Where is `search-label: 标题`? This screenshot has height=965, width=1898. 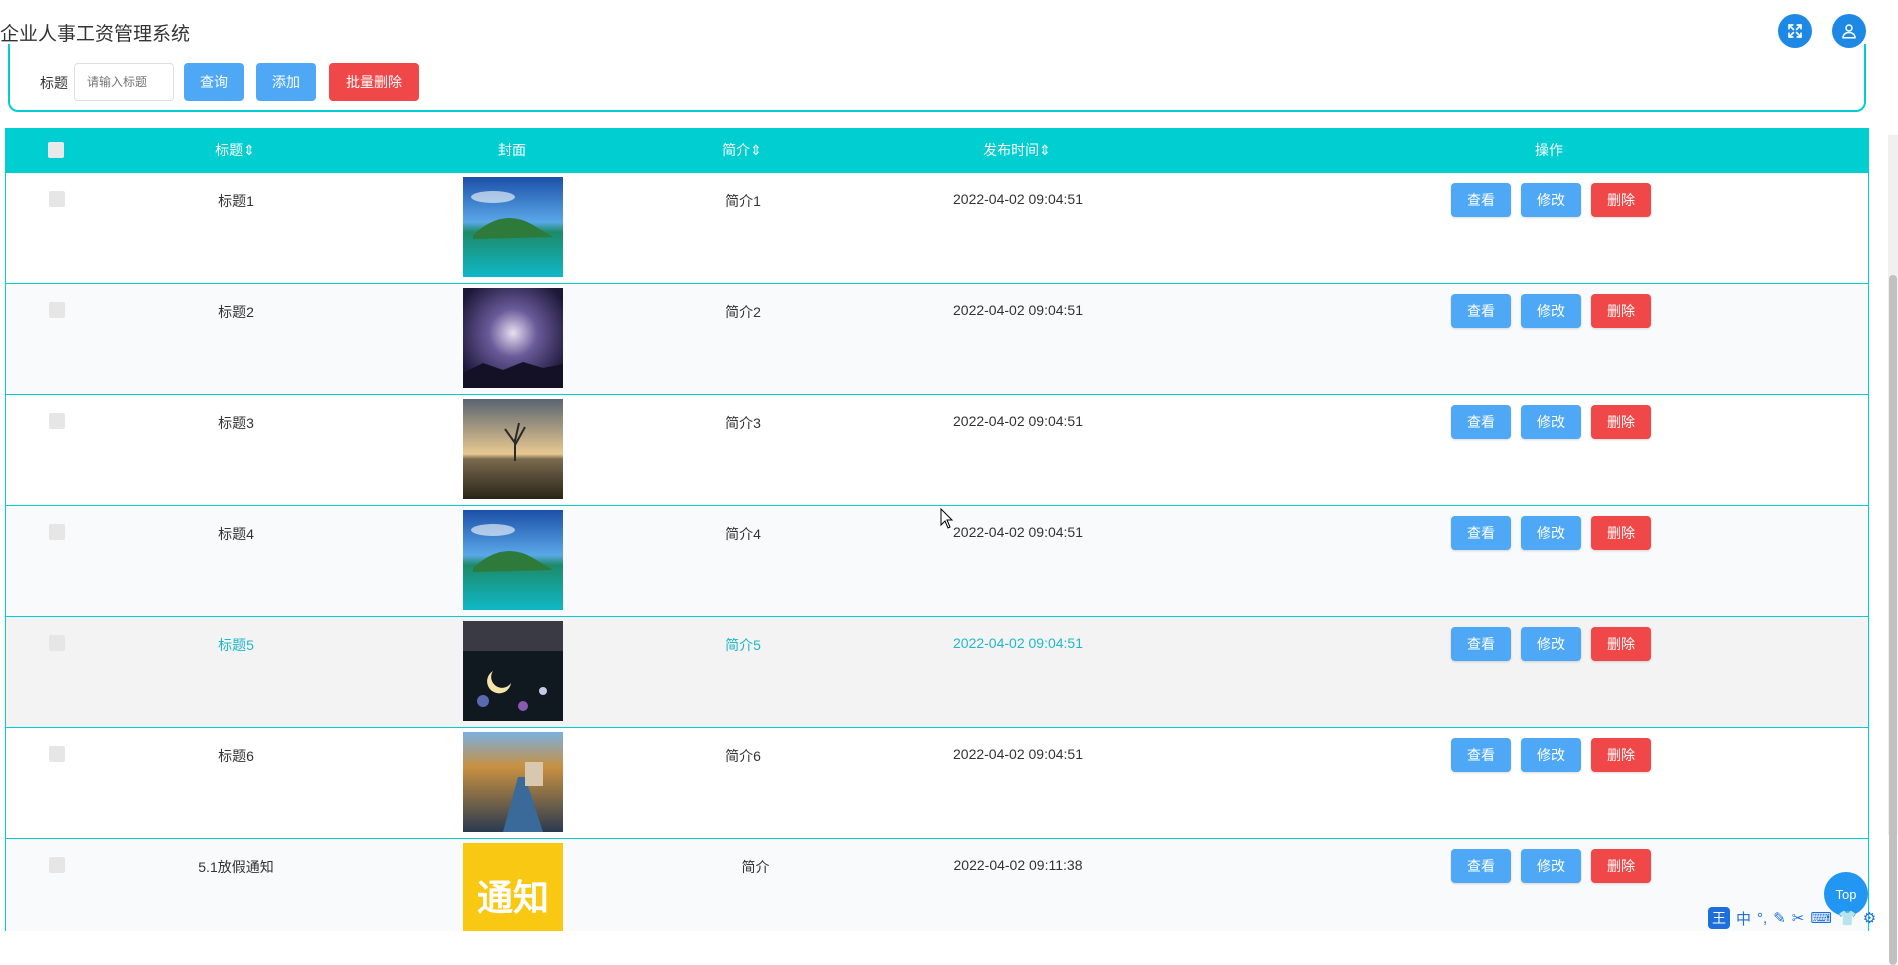 search-label: 标题 is located at coordinates (54, 83).